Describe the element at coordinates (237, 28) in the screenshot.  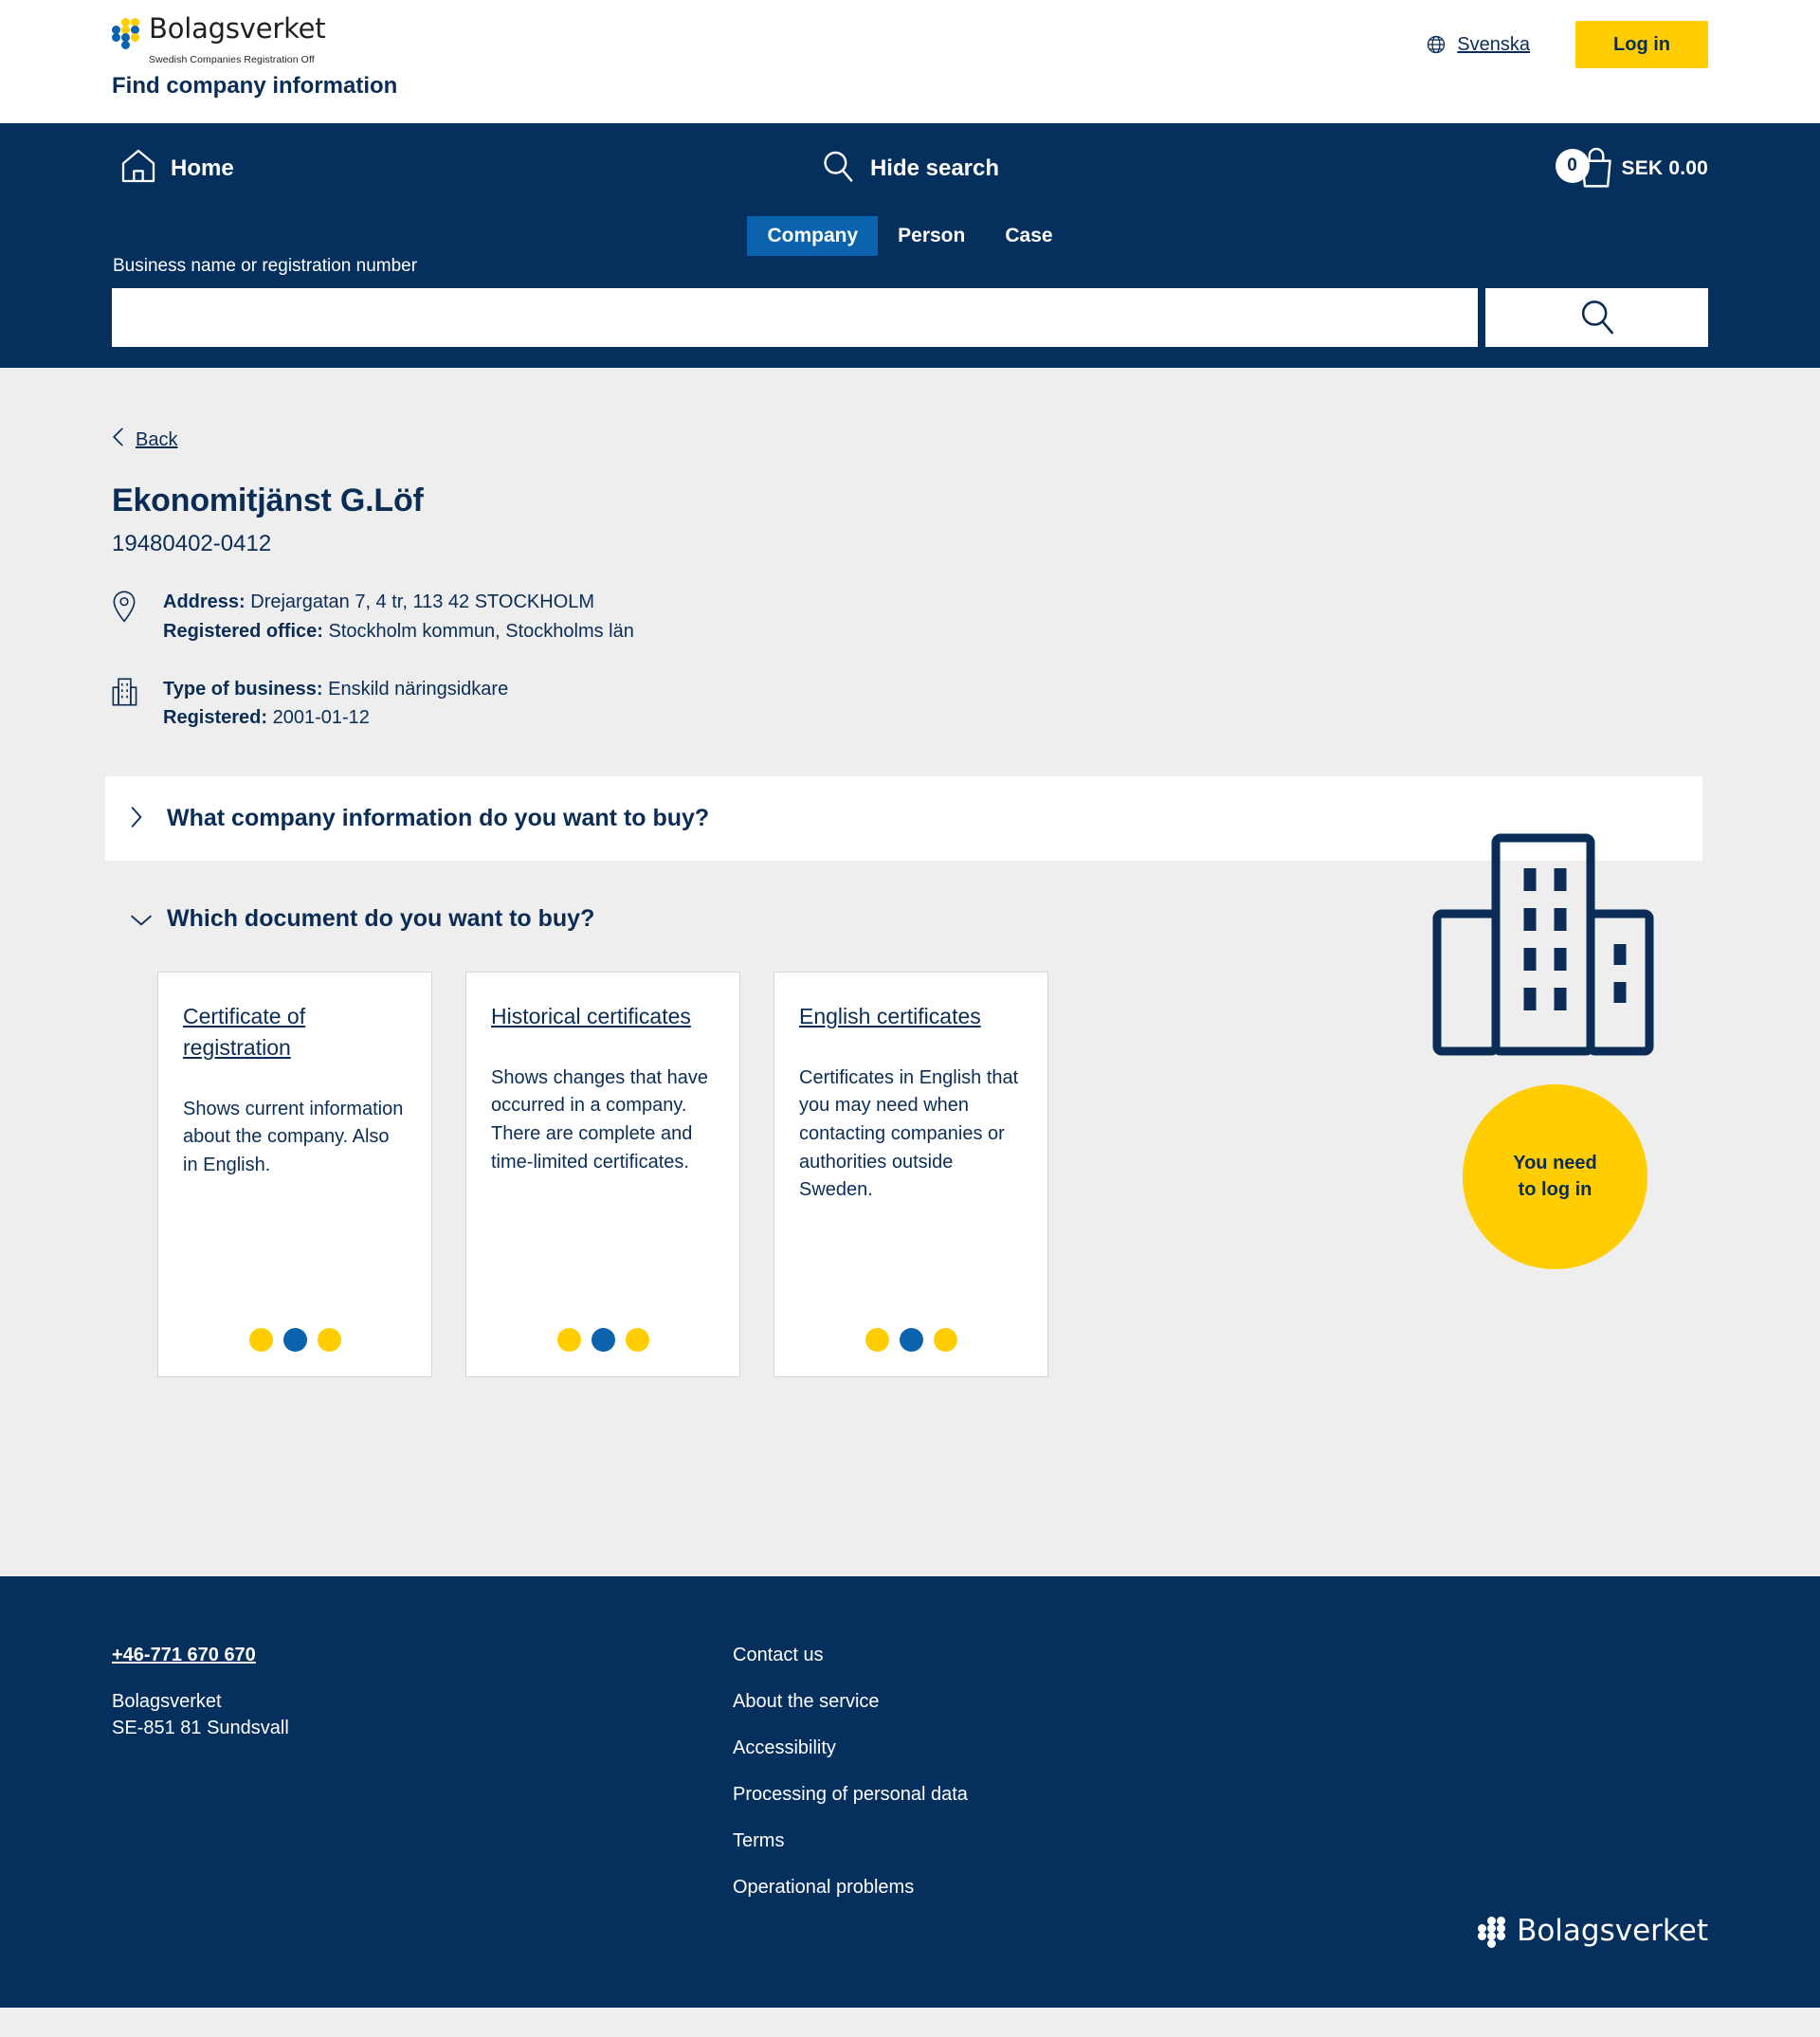
I see `brand-wordmark: Bolagsverket` at that location.